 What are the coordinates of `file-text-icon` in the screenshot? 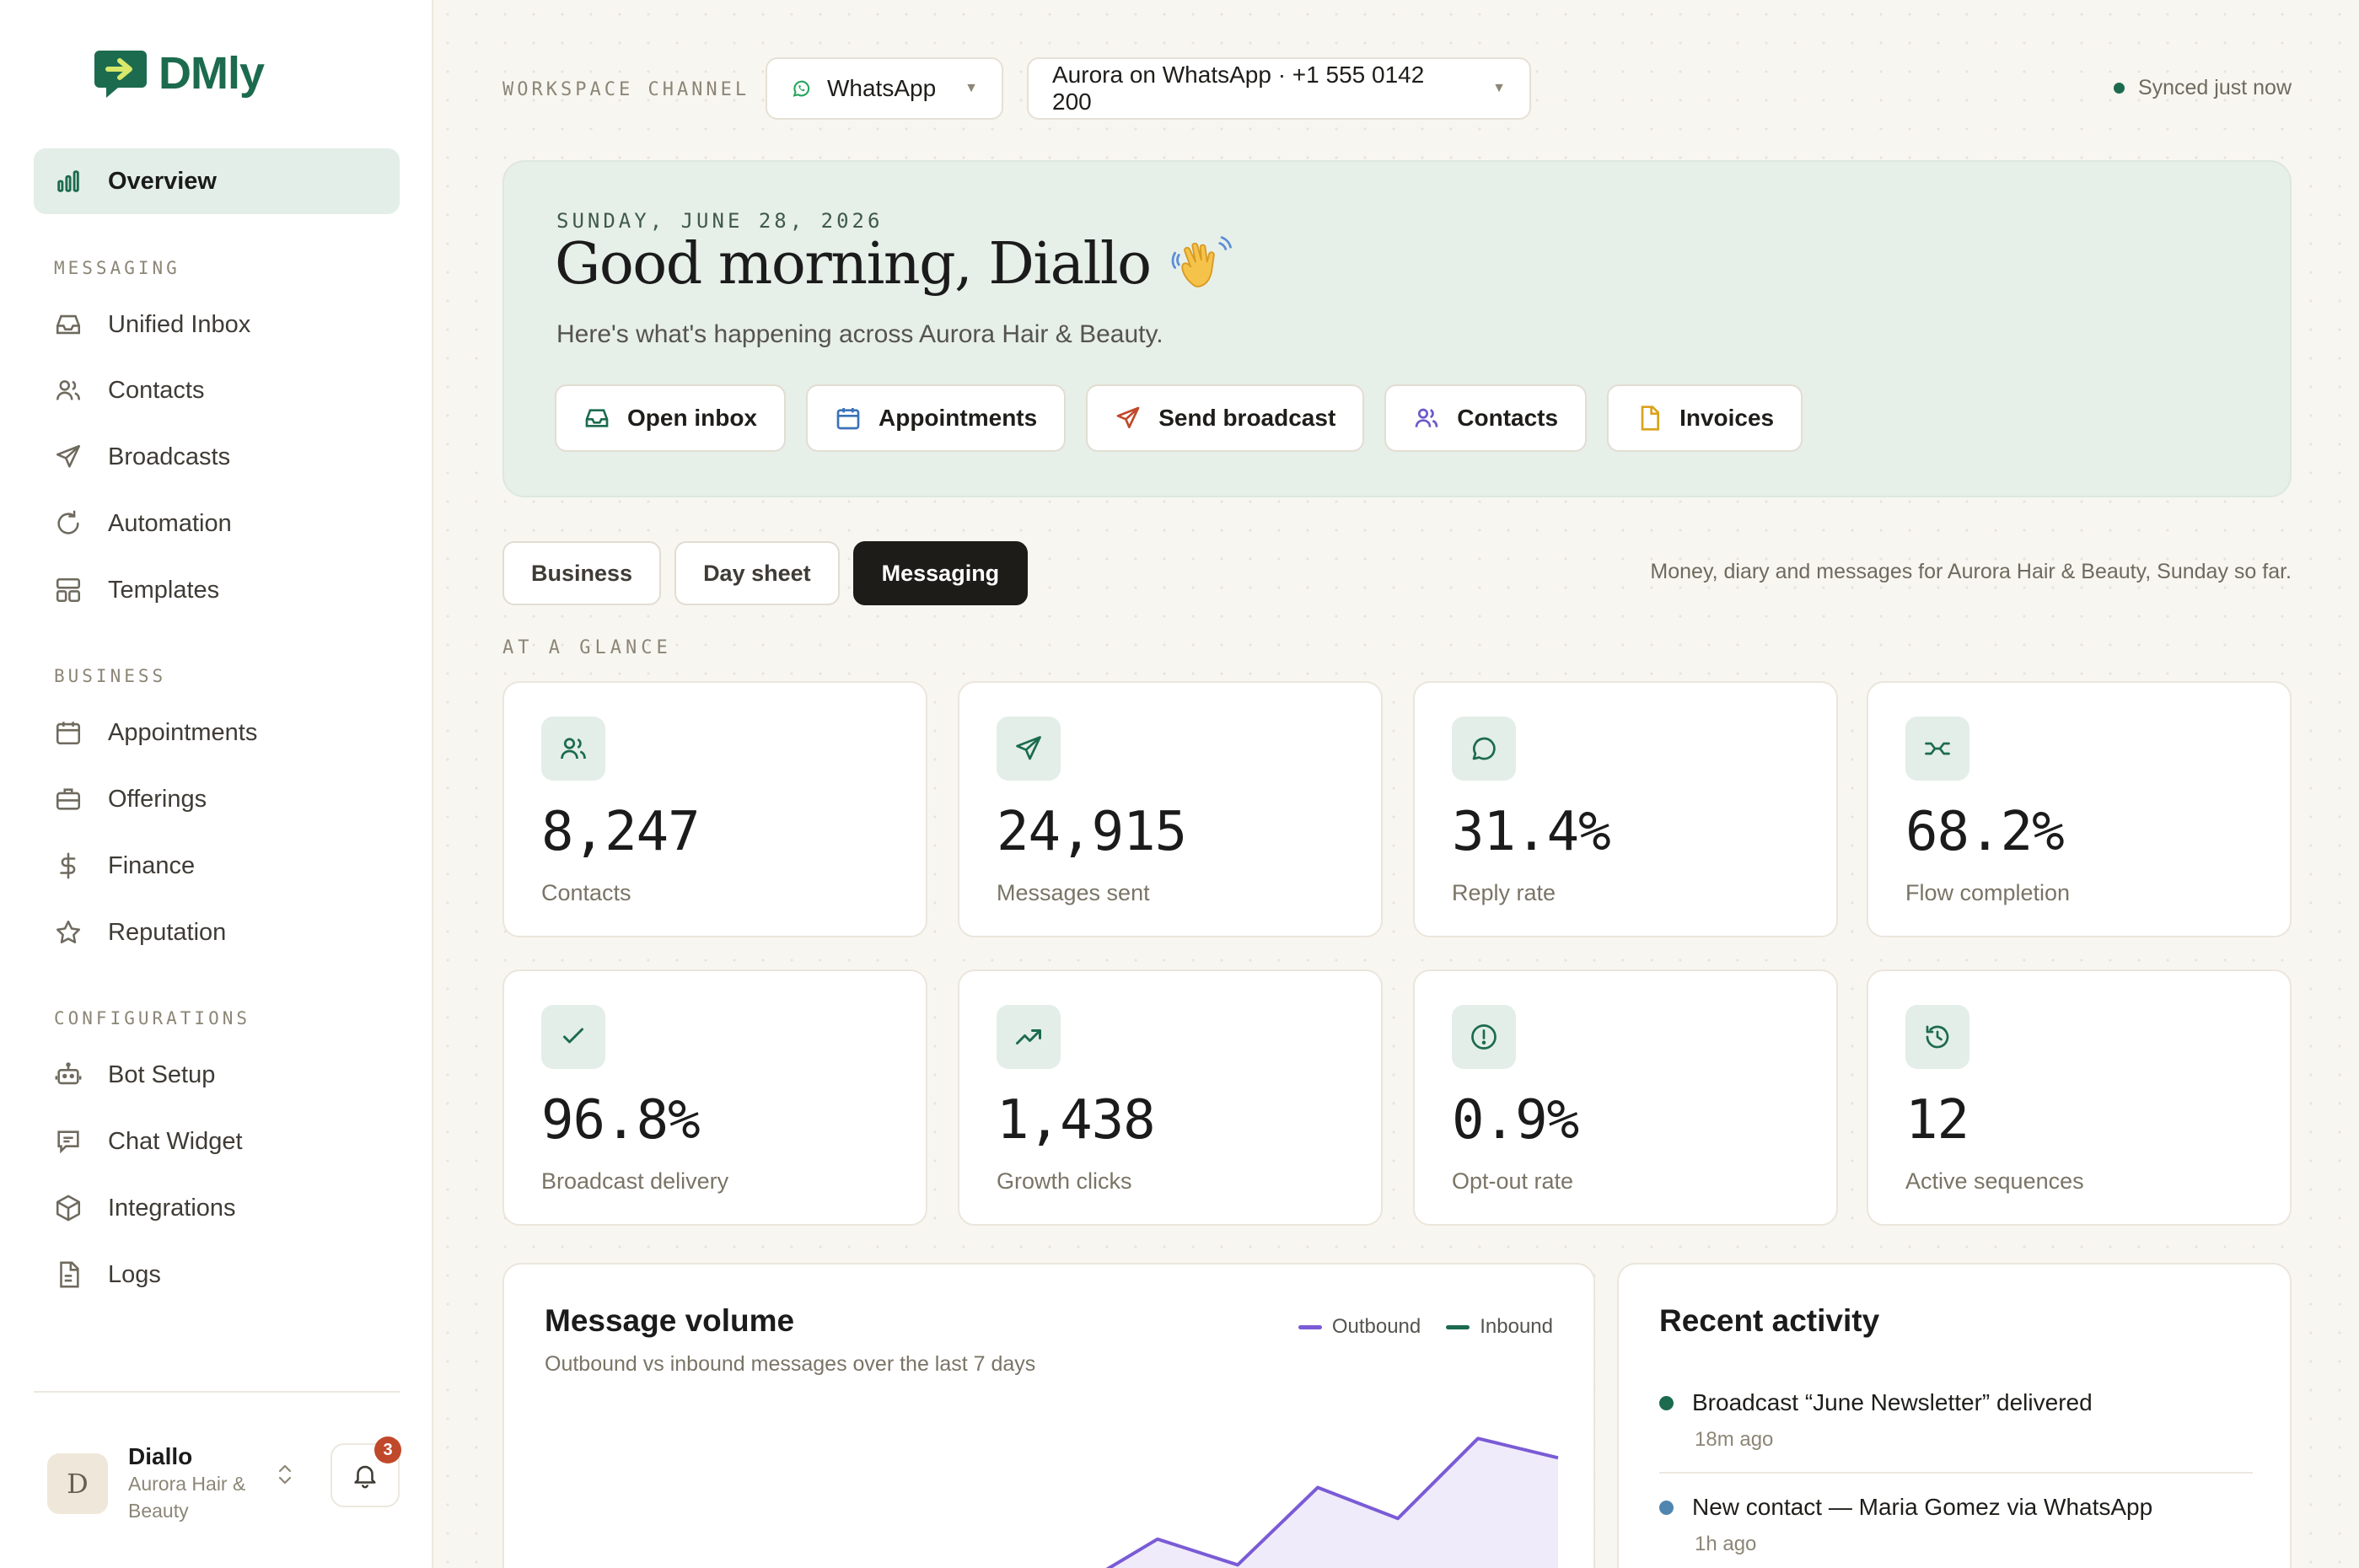 It's located at (69, 1274).